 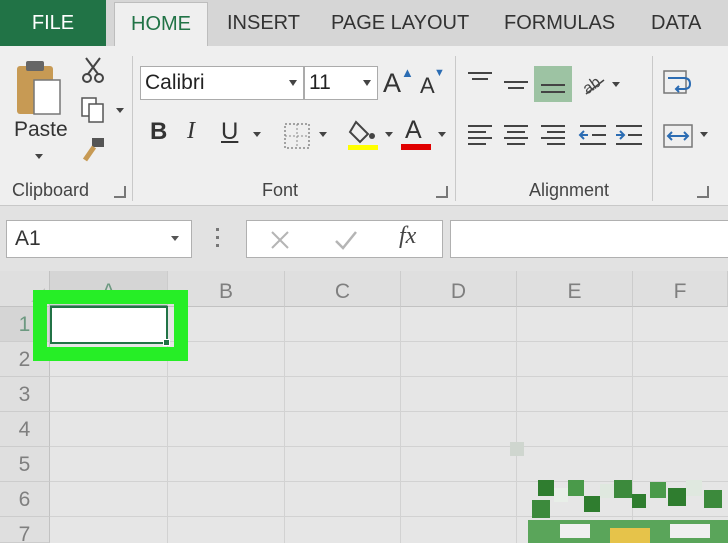 What do you see at coordinates (175, 238) in the screenshot?
I see `name-box-dropdown-icon` at bounding box center [175, 238].